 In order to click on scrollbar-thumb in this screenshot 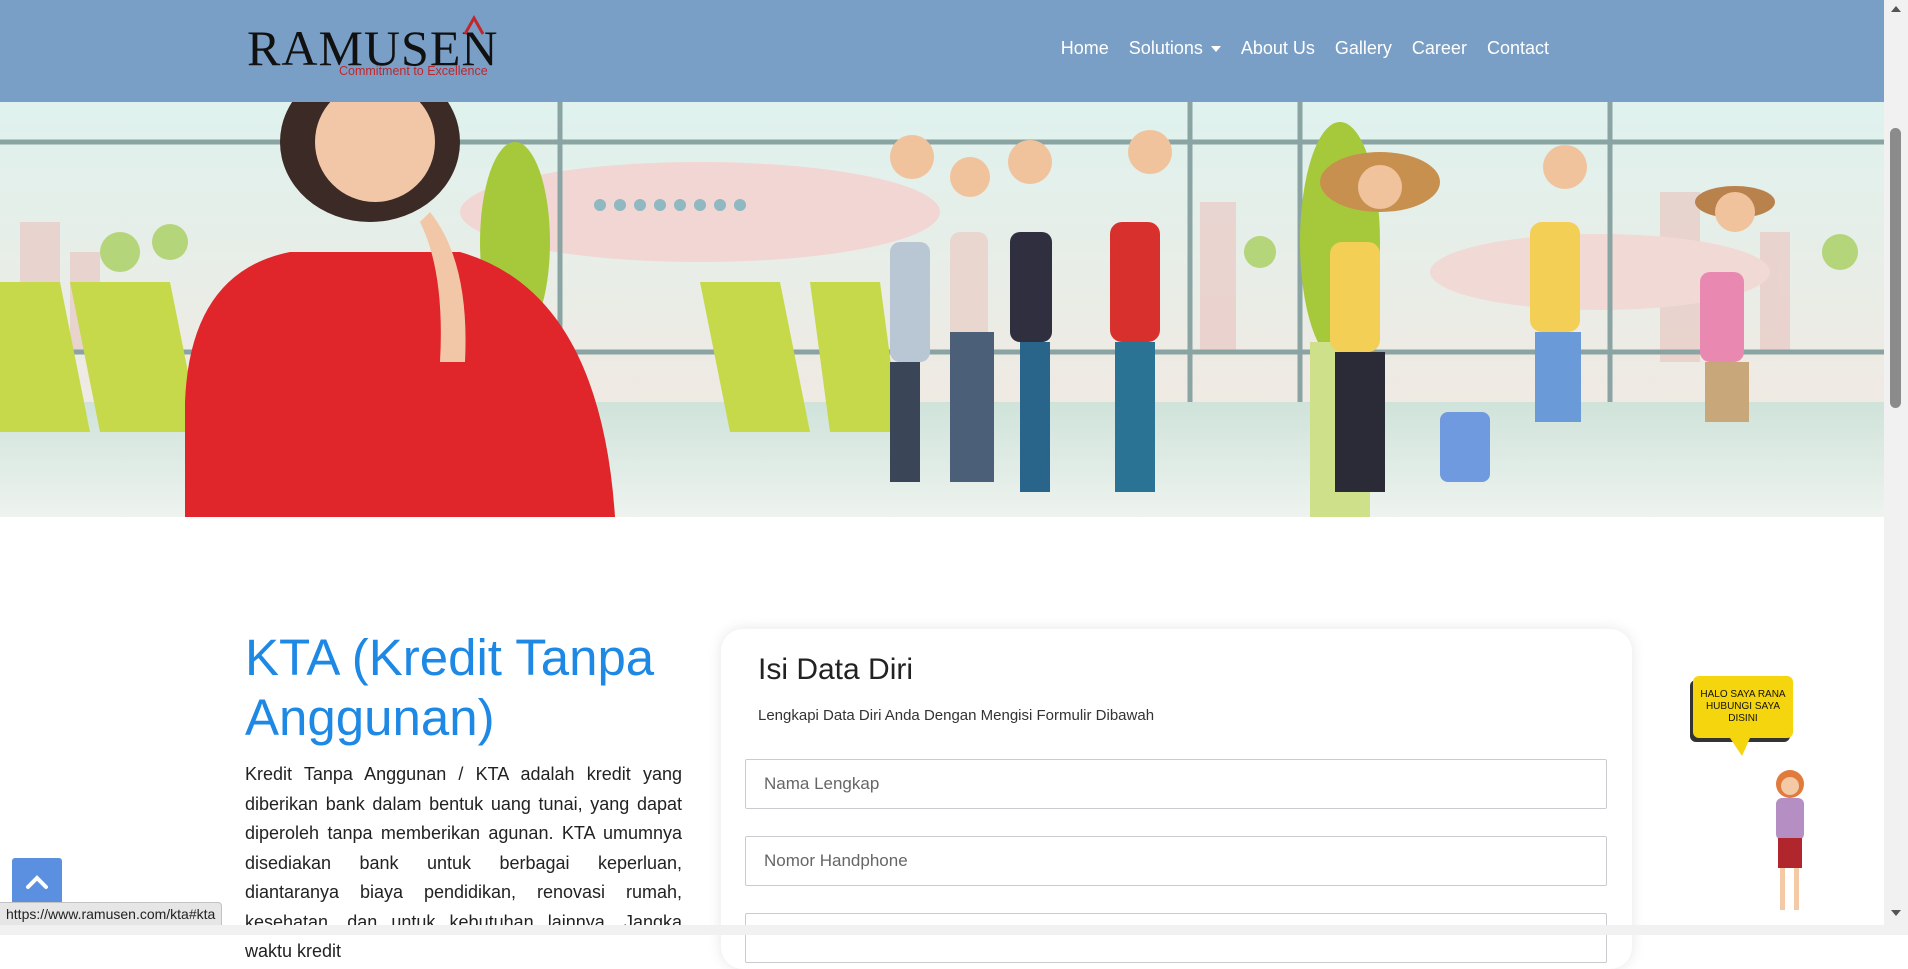, I will do `click(1895, 268)`.